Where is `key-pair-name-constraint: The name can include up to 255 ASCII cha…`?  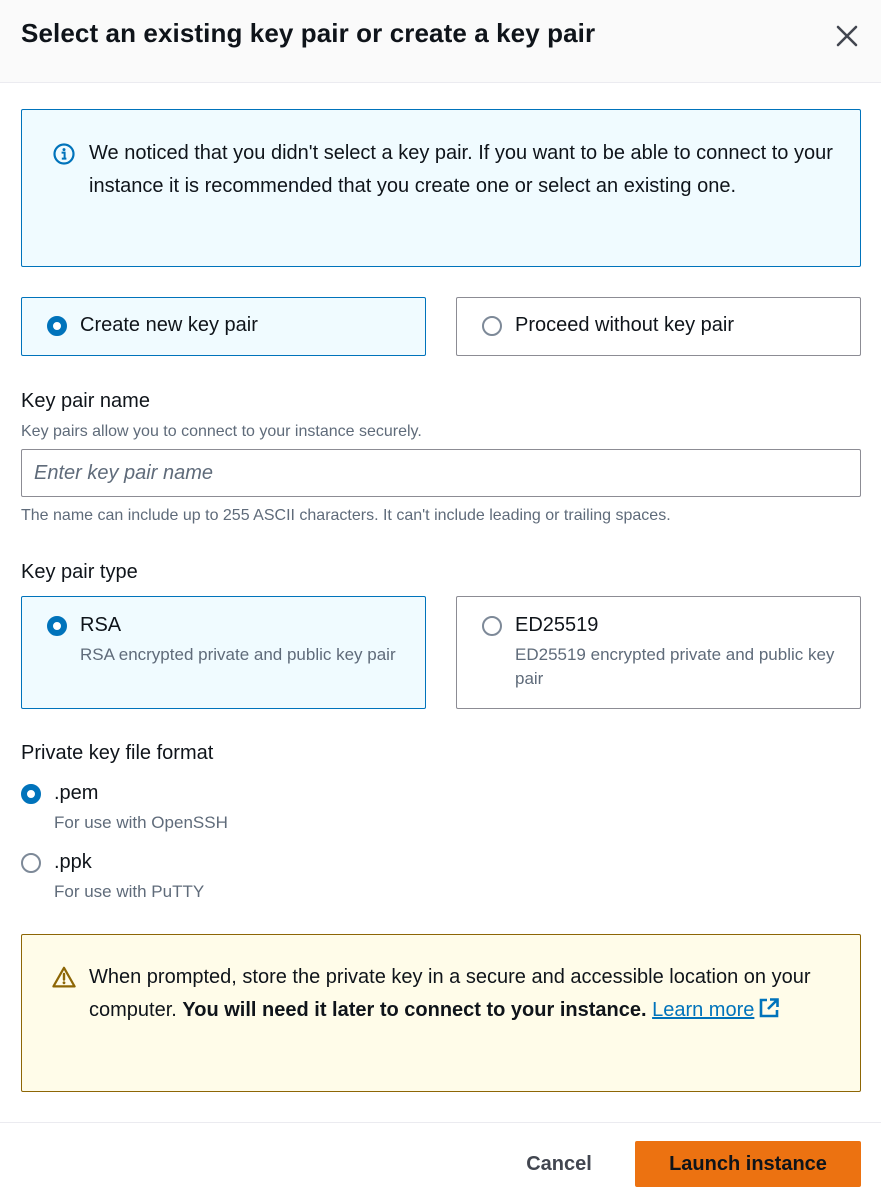
key-pair-name-constraint: The name can include up to 255 ASCII cha… is located at coordinates (346, 515).